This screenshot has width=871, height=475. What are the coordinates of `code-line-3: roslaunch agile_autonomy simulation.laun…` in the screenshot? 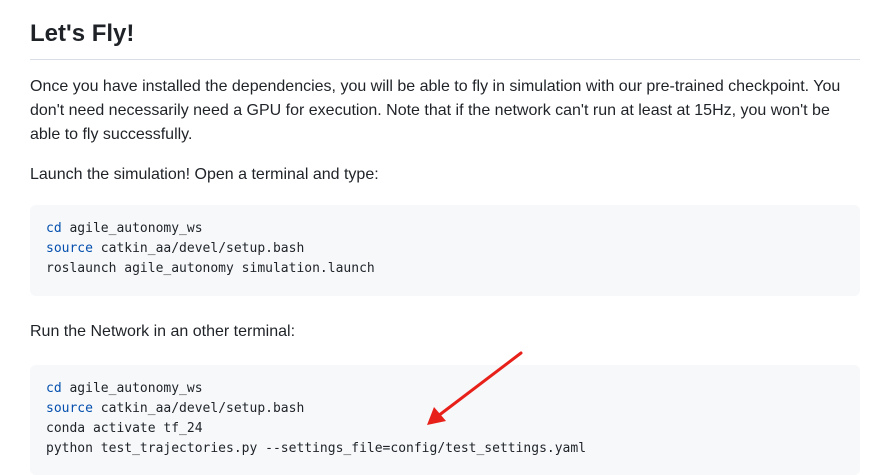 It's located at (210, 268).